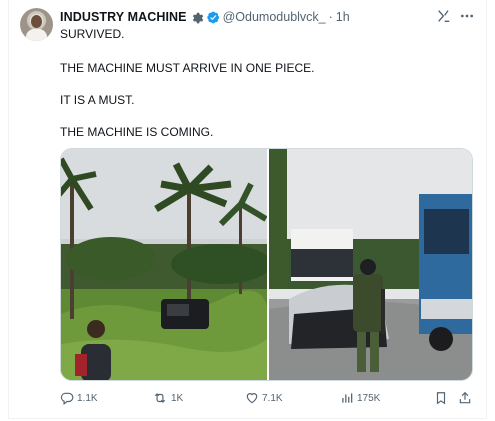  I want to click on like-button: 7.1K, so click(264, 398).